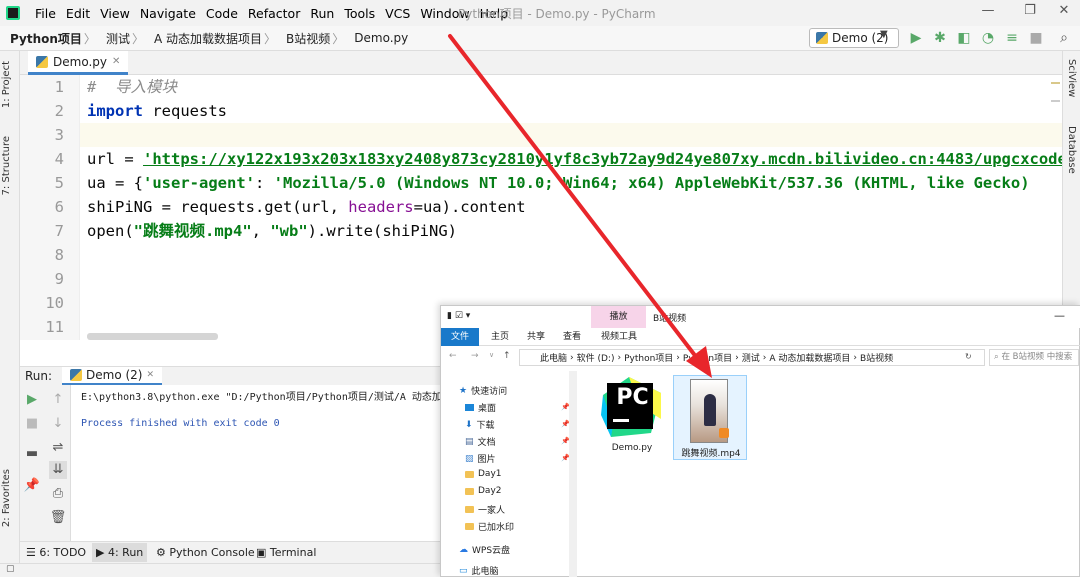 This screenshot has height=577, width=1080. What do you see at coordinates (500, 337) in the screenshot?
I see `ribbon-tab-home: 主页` at bounding box center [500, 337].